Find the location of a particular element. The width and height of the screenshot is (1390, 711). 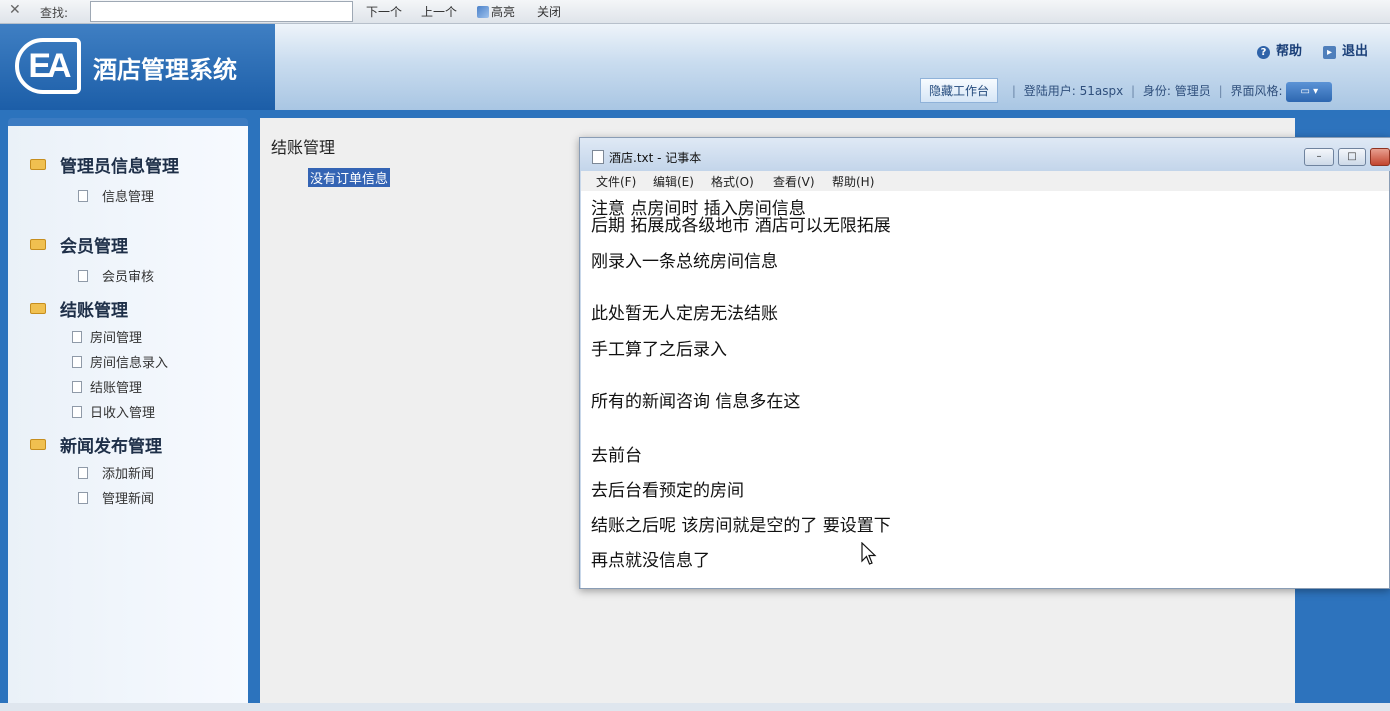

text-line: 结账之后呢 该房间就是空的了 要设置下 is located at coordinates (741, 526).